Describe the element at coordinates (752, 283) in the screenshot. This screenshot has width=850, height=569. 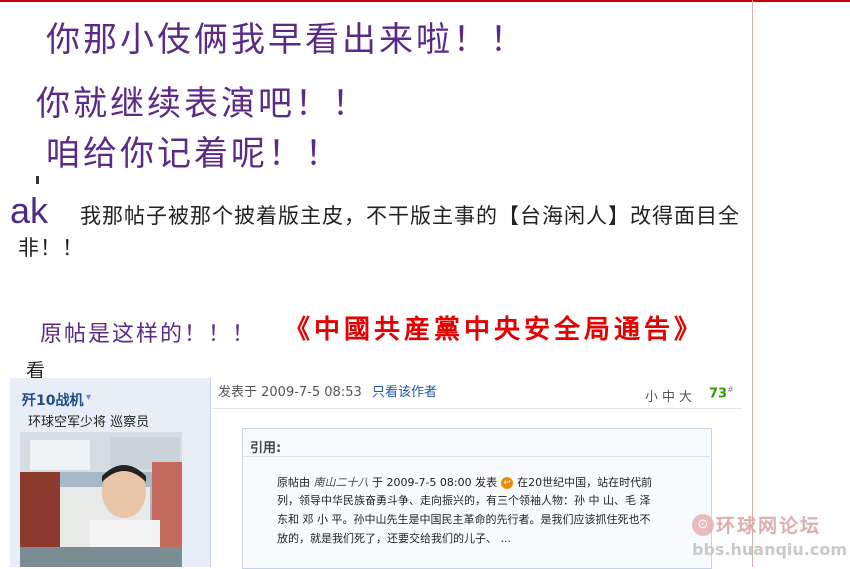
I see `right-divider` at that location.